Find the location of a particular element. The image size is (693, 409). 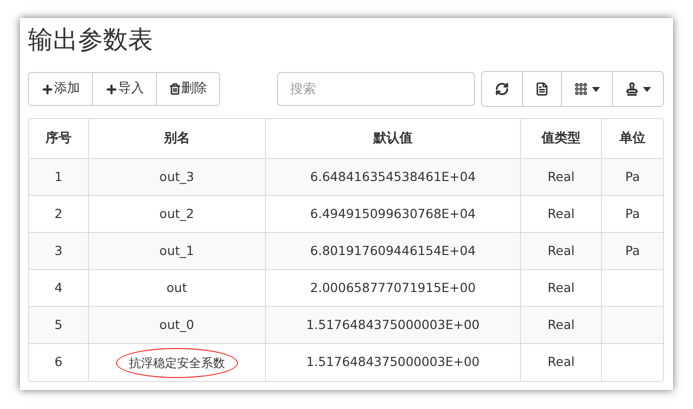

table-cell-text: 4 is located at coordinates (58, 287).